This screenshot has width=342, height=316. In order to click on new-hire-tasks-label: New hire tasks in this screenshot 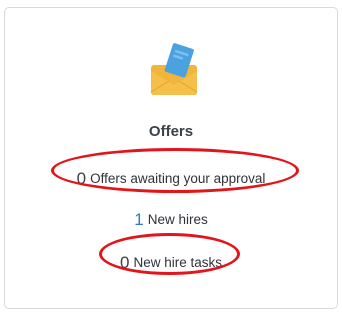, I will do `click(177, 262)`.